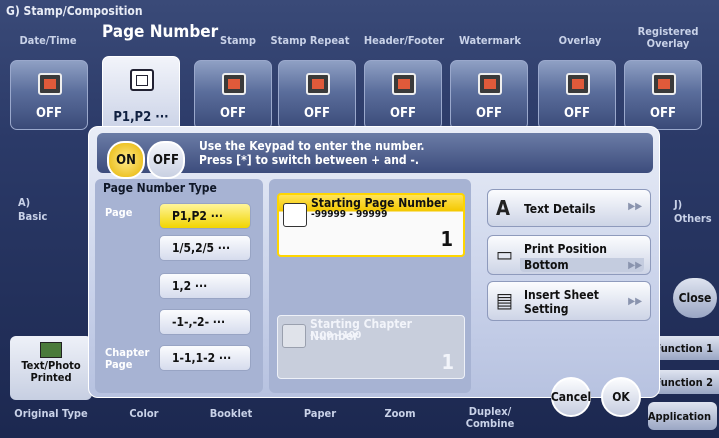 The image size is (719, 438). What do you see at coordinates (682, 416) in the screenshot?
I see `application-button: Application` at bounding box center [682, 416].